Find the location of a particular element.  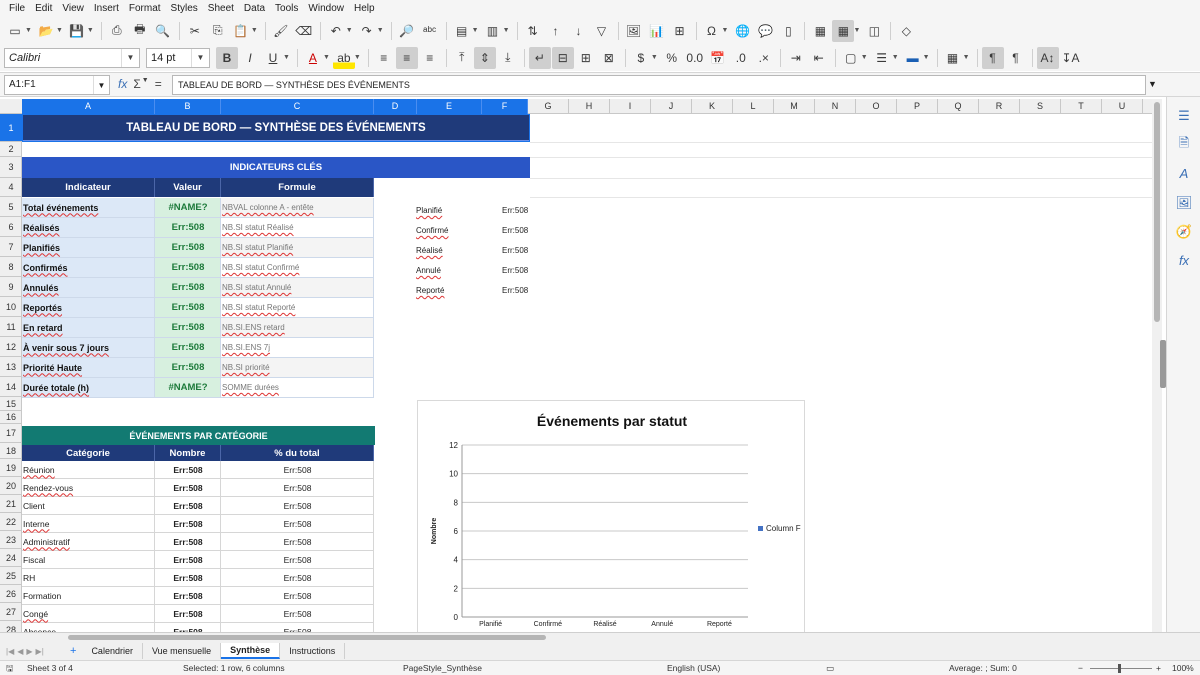

row-header-19: 19 is located at coordinates (11, 468).